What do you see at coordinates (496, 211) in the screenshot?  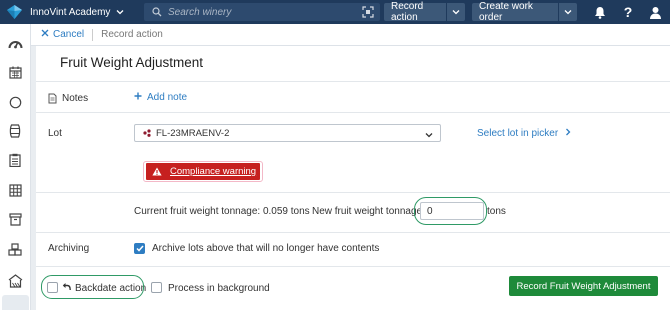 I see `tons-unit-label: tons` at bounding box center [496, 211].